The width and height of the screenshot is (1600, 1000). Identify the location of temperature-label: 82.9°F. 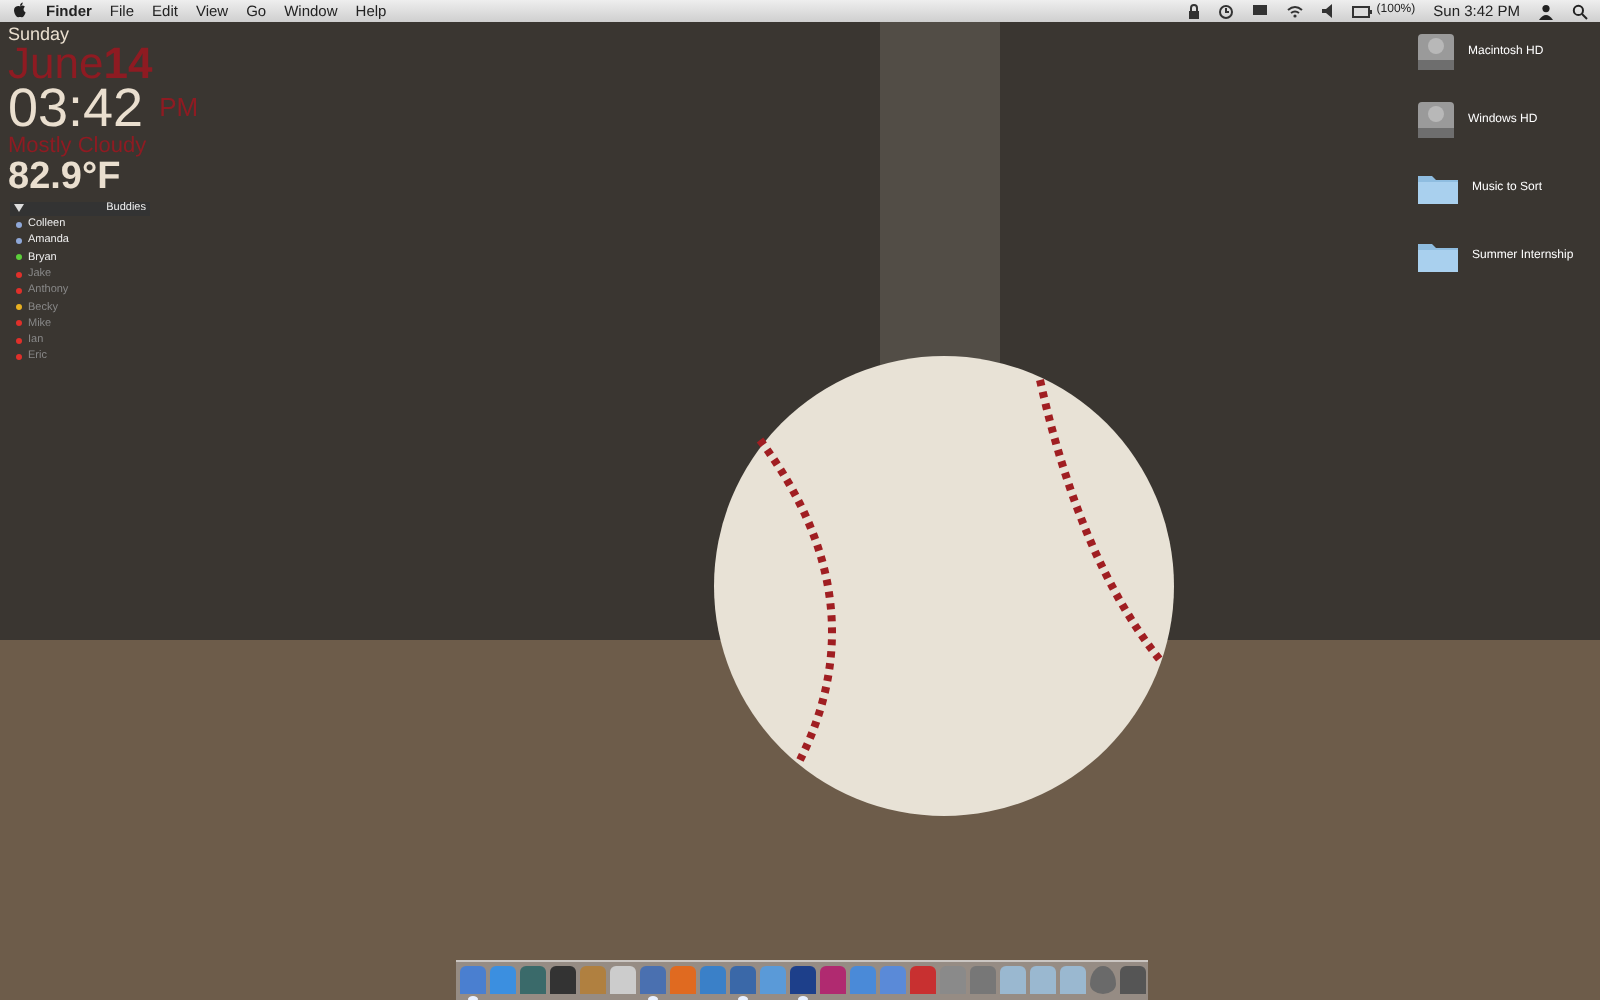
(64, 178).